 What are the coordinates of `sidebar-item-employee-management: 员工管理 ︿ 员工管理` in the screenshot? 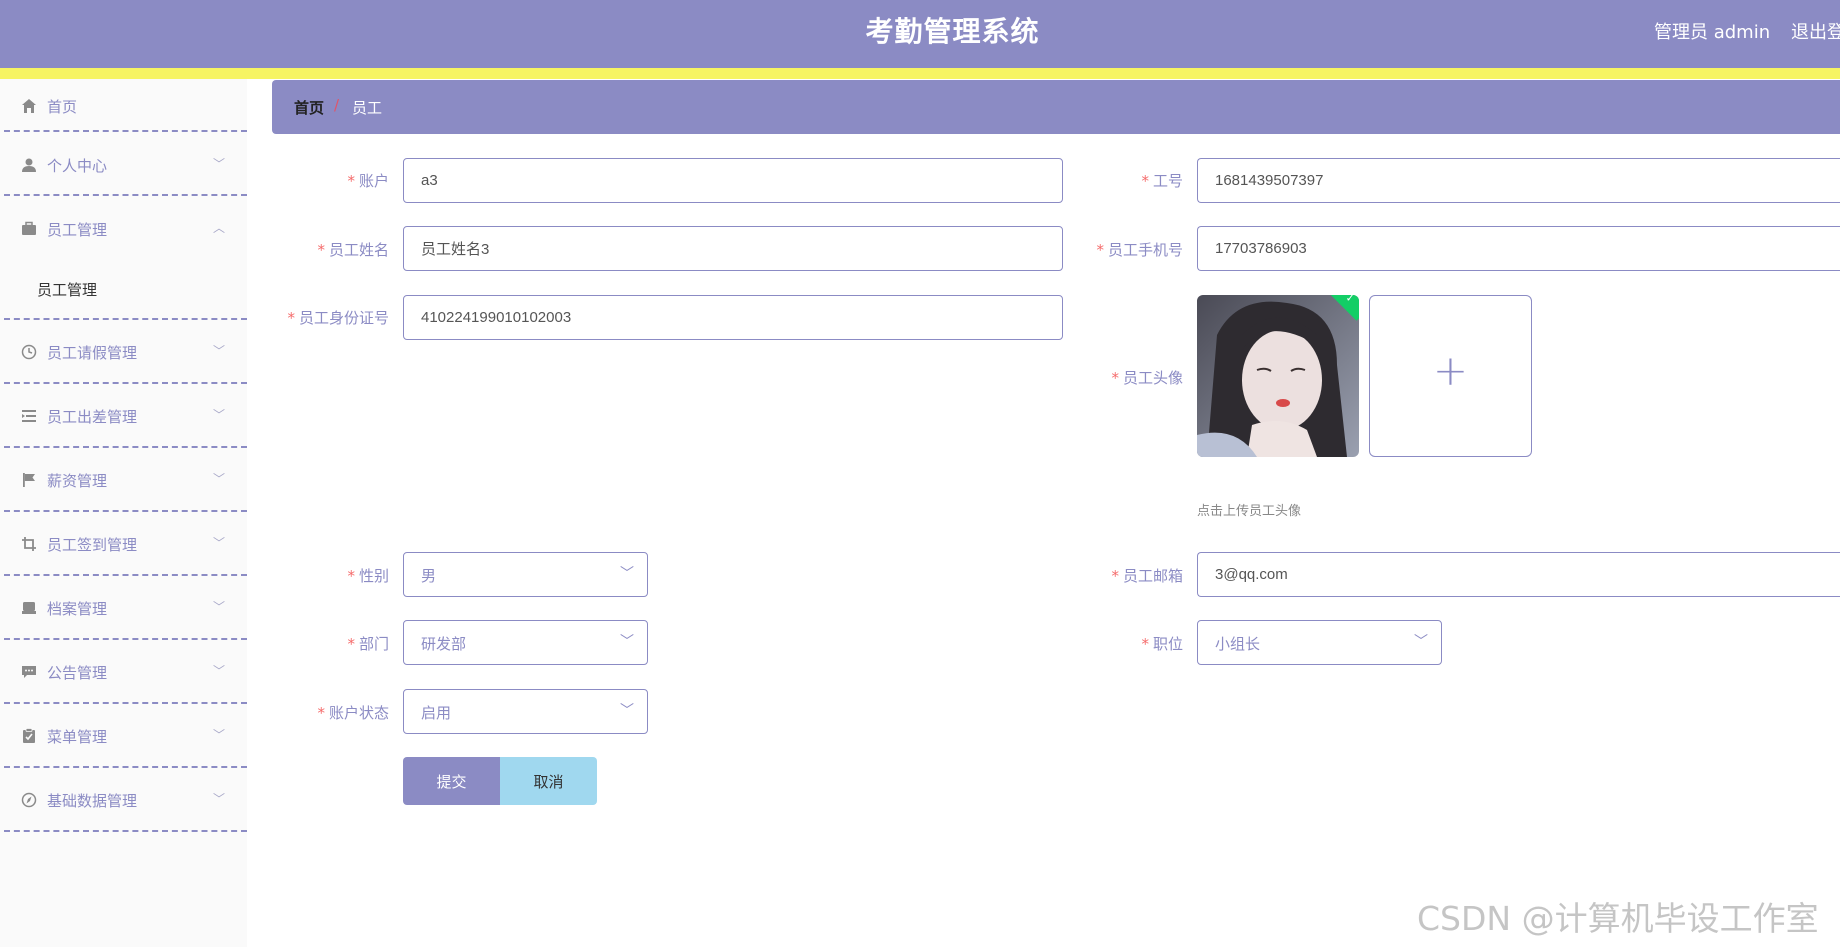 It's located at (123, 258).